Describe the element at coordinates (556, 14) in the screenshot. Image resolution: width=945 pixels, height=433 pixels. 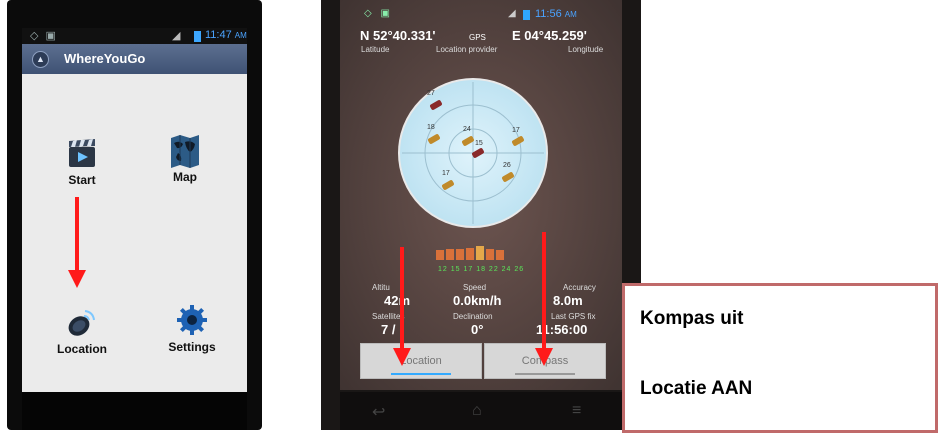
I see `status-time: 11:56 AM` at that location.